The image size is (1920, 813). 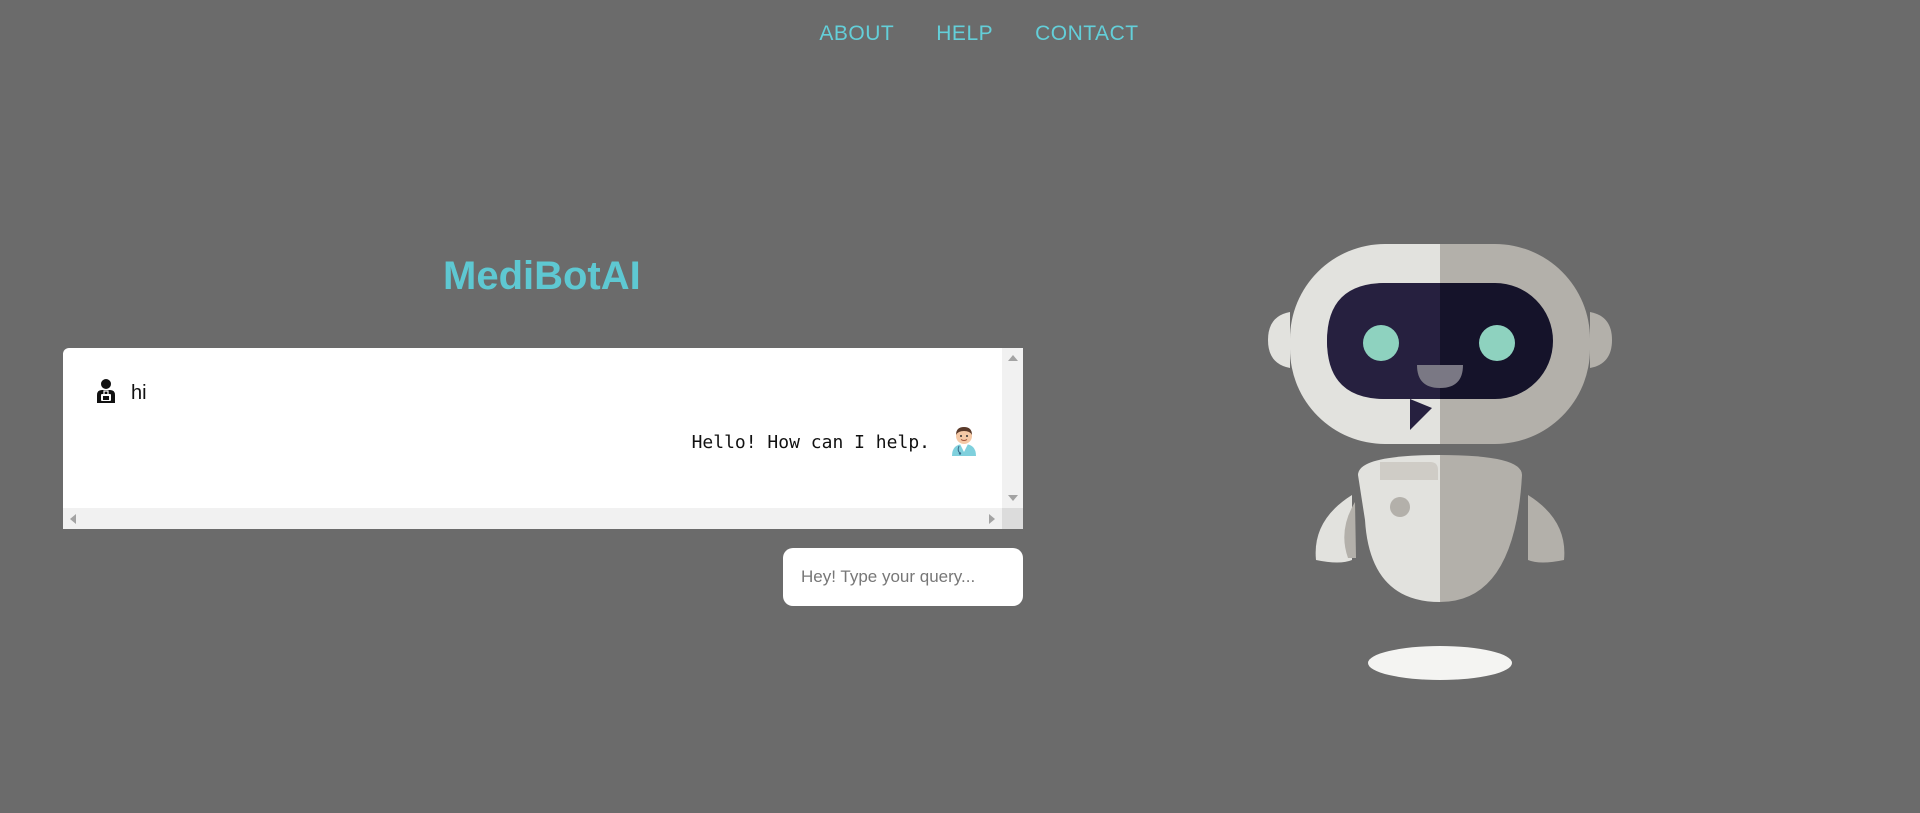 I want to click on scroll-right-icon, so click(x=992, y=519).